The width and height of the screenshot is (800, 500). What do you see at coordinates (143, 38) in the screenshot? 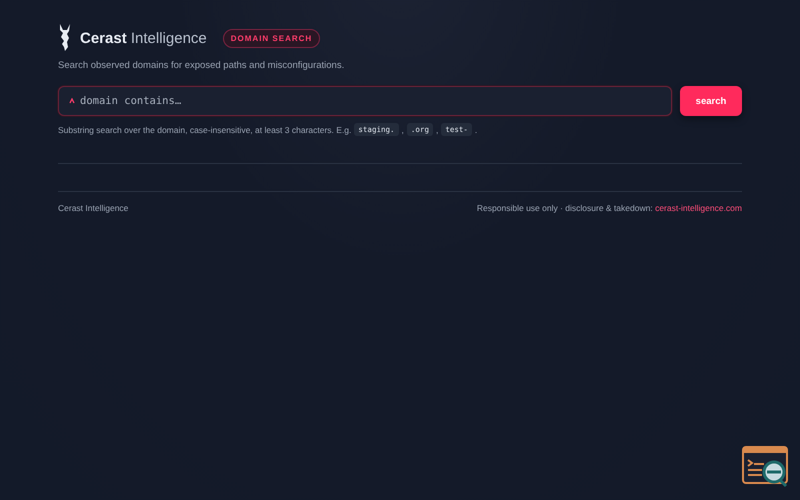
I see `brand-name: Cerast Intelligence` at bounding box center [143, 38].